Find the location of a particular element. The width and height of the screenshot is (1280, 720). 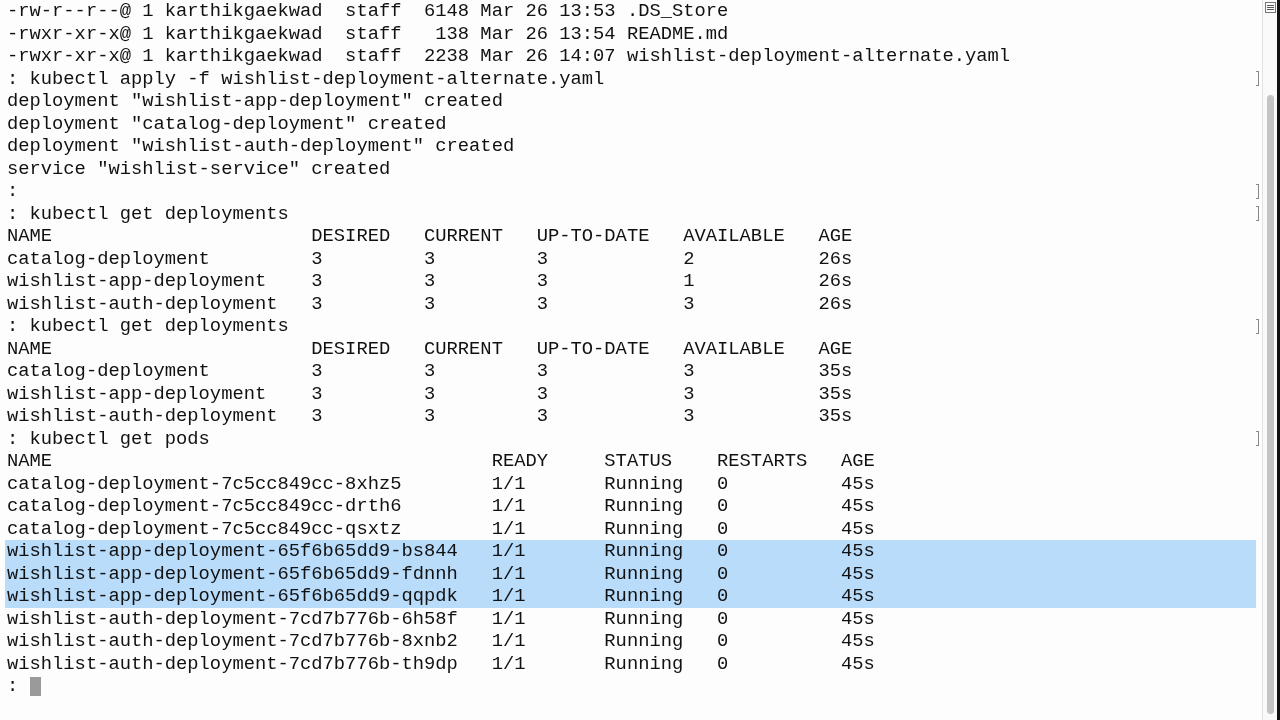

terminal-text: : kubectl get pods is located at coordinates (109, 438).